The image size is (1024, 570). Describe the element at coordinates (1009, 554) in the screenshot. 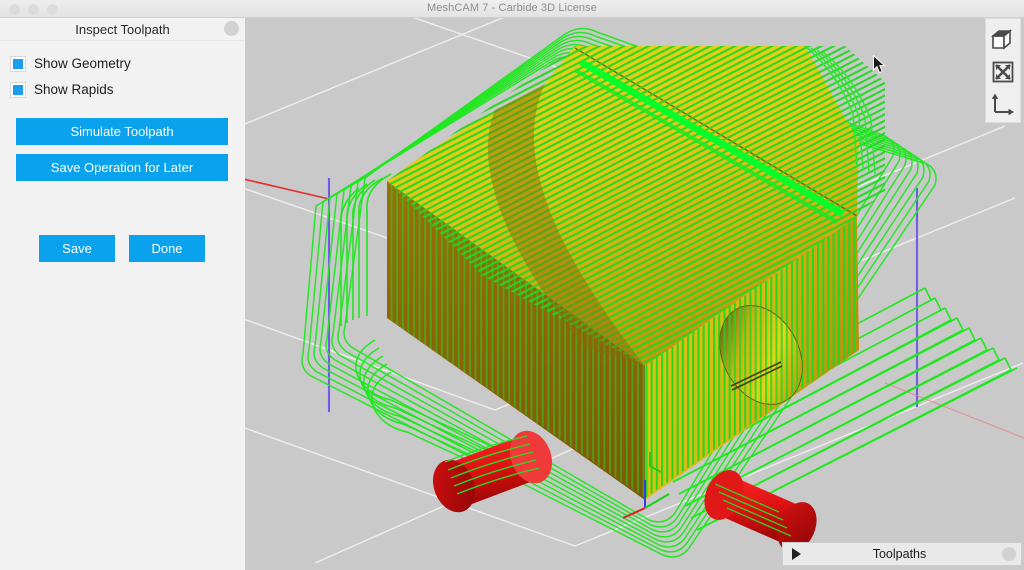

I see `toolpaths-resize-knob` at that location.